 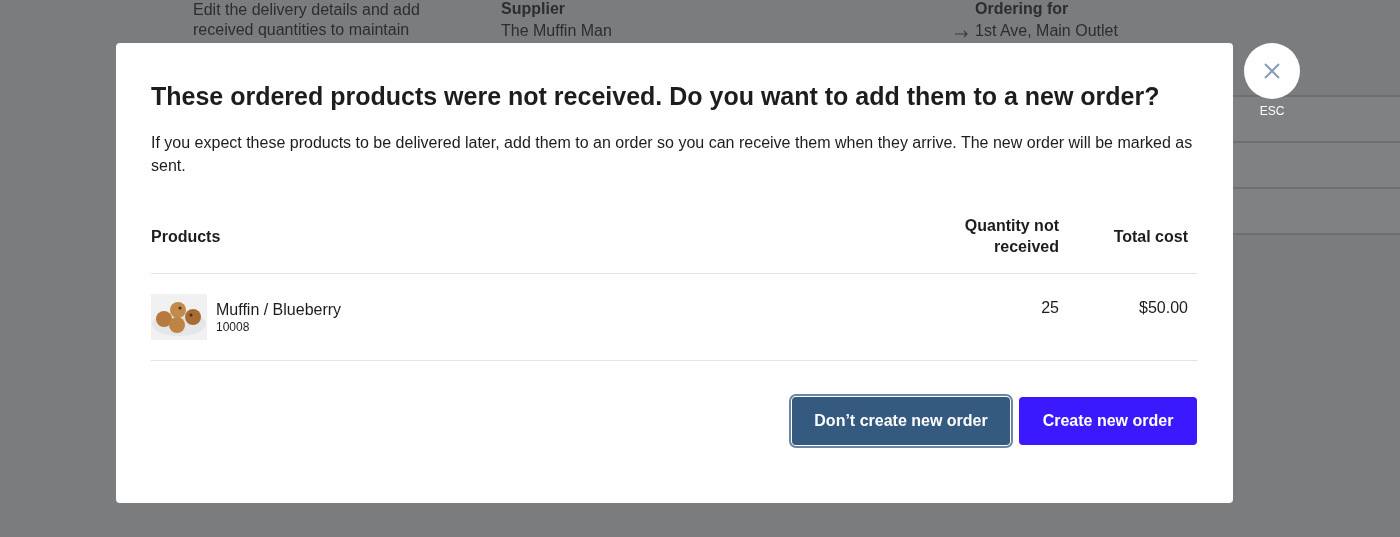 What do you see at coordinates (1003, 317) in the screenshot?
I see `table-cell: 25` at bounding box center [1003, 317].